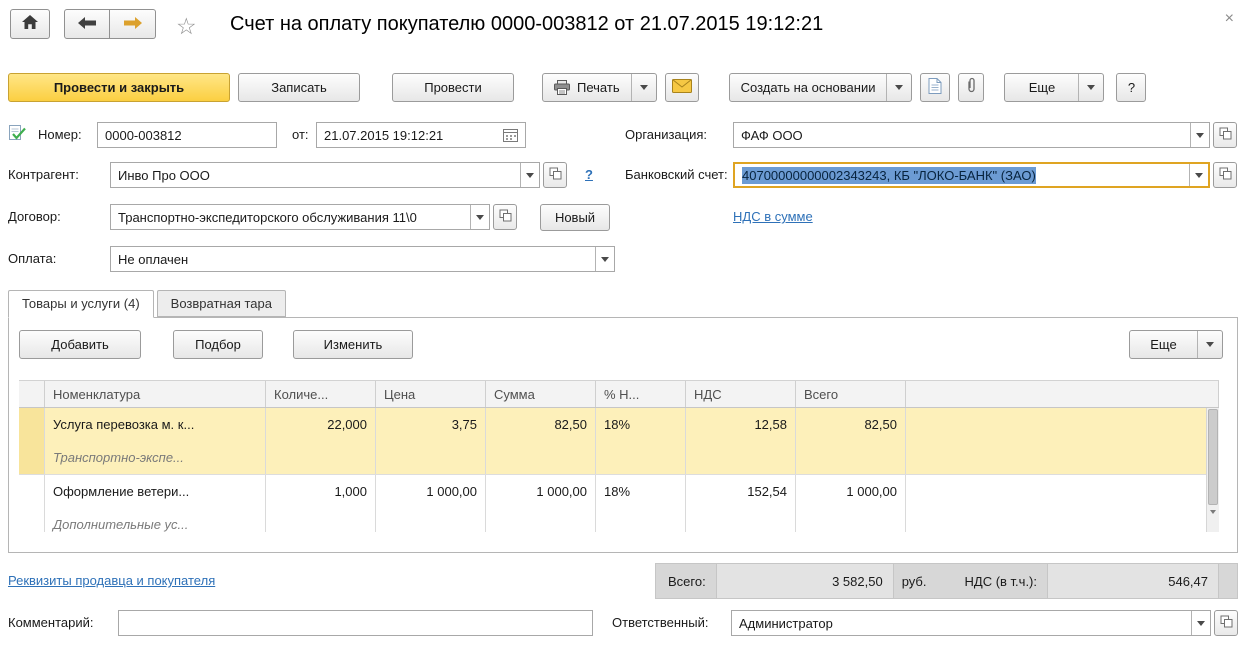  Describe the element at coordinates (935, 87) in the screenshot. I see `document-report-button` at that location.